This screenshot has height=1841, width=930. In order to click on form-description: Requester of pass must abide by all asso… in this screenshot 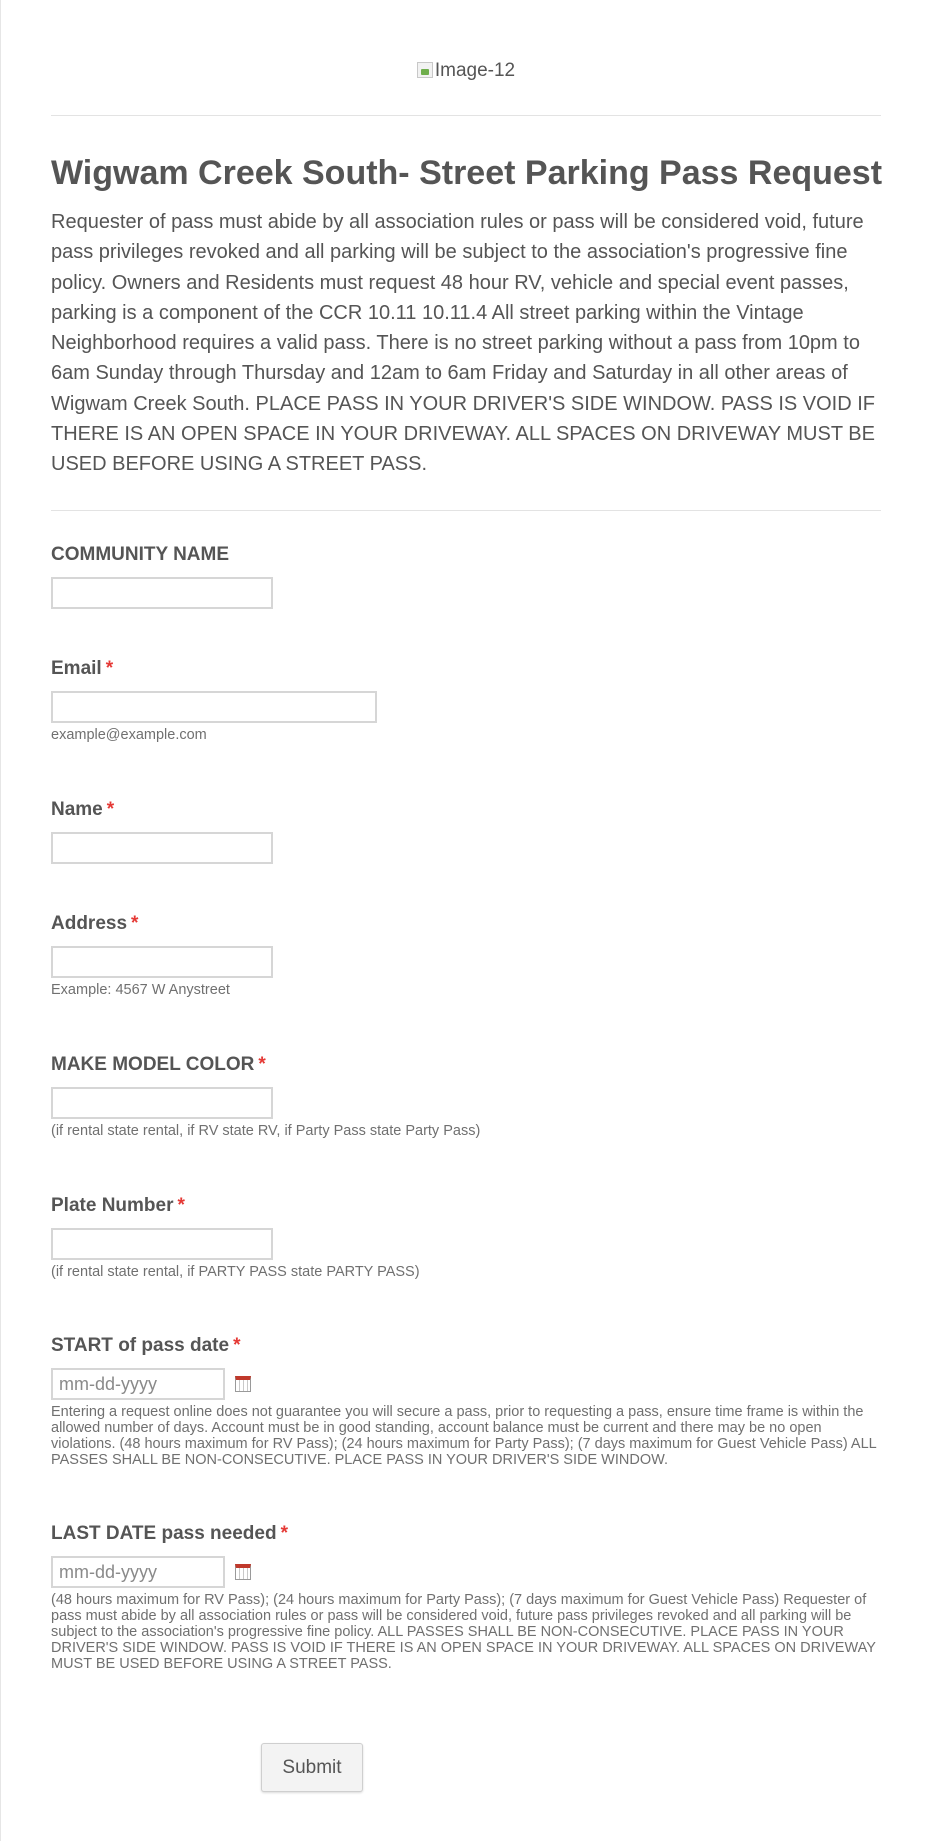, I will do `click(463, 343)`.